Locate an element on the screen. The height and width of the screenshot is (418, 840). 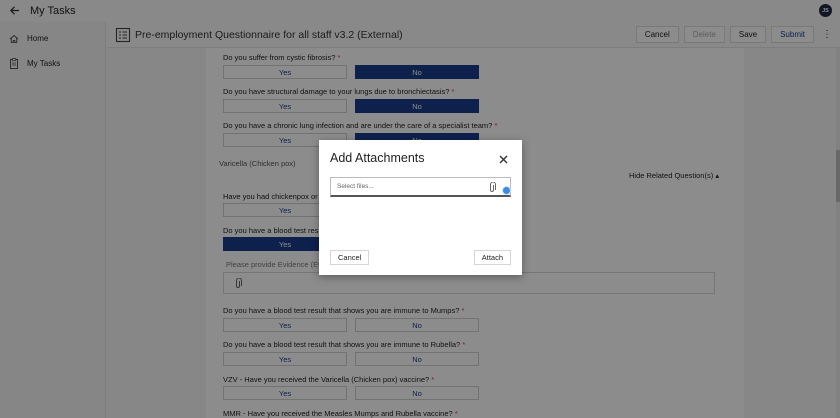
dialog-title: Add Attachments is located at coordinates (377, 158).